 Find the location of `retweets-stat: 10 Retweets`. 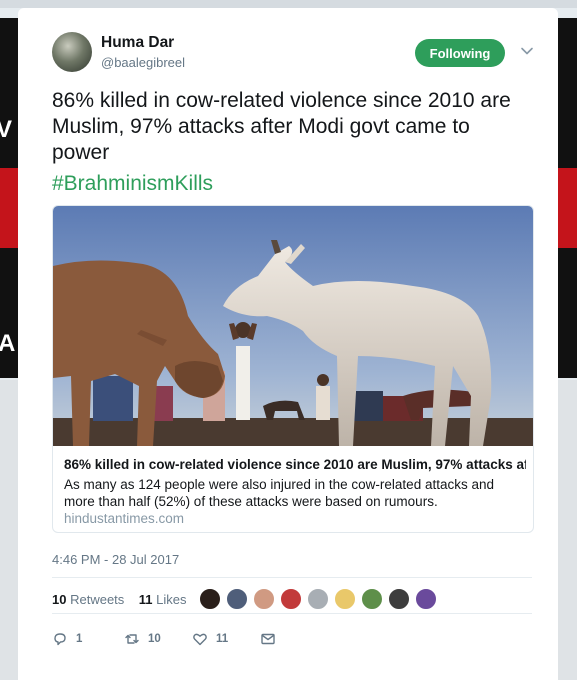

retweets-stat: 10 Retweets is located at coordinates (88, 599).